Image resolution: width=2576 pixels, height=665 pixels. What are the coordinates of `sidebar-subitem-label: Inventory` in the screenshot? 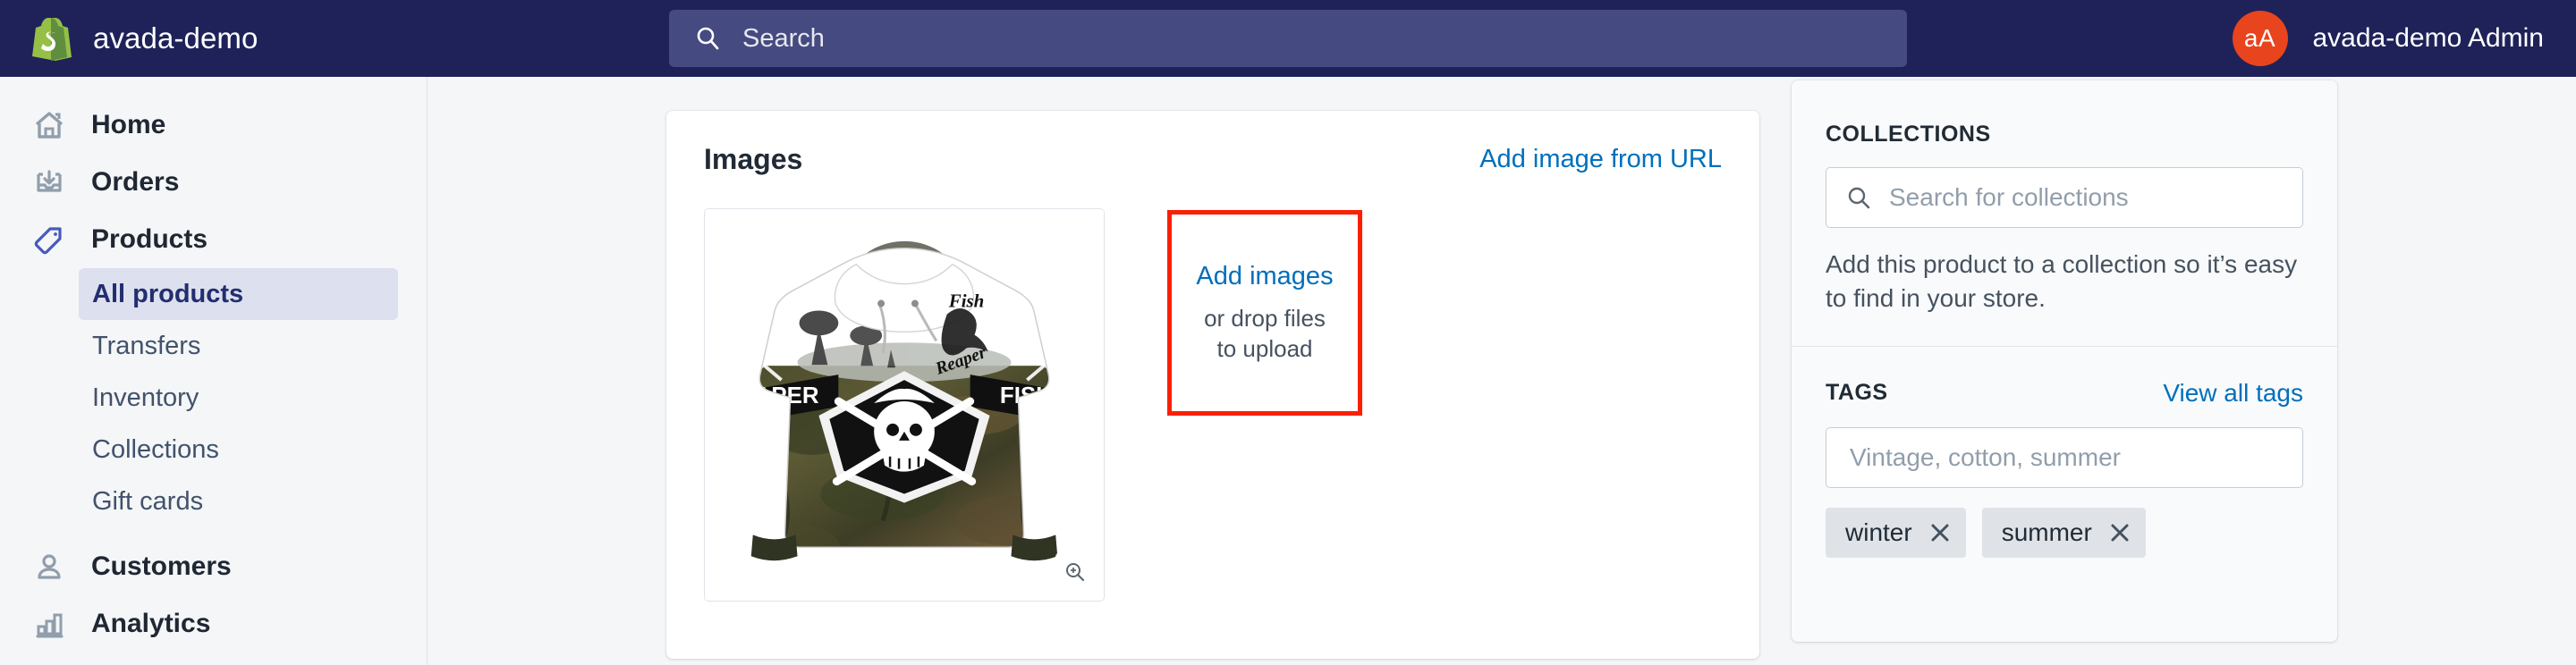 It's located at (145, 397).